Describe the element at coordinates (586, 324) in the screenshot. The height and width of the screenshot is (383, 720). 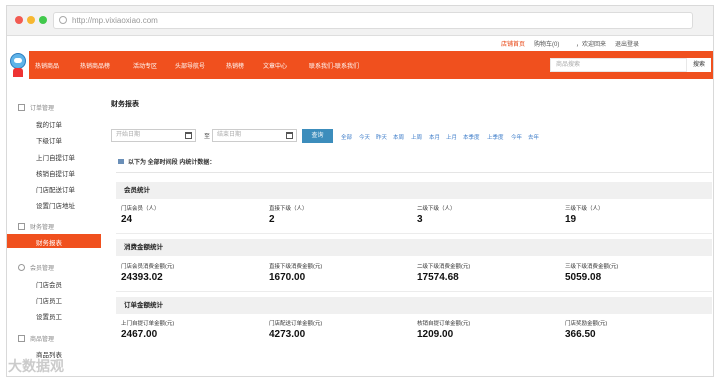
I see `stat-label: 门店奖励金额(元)` at that location.